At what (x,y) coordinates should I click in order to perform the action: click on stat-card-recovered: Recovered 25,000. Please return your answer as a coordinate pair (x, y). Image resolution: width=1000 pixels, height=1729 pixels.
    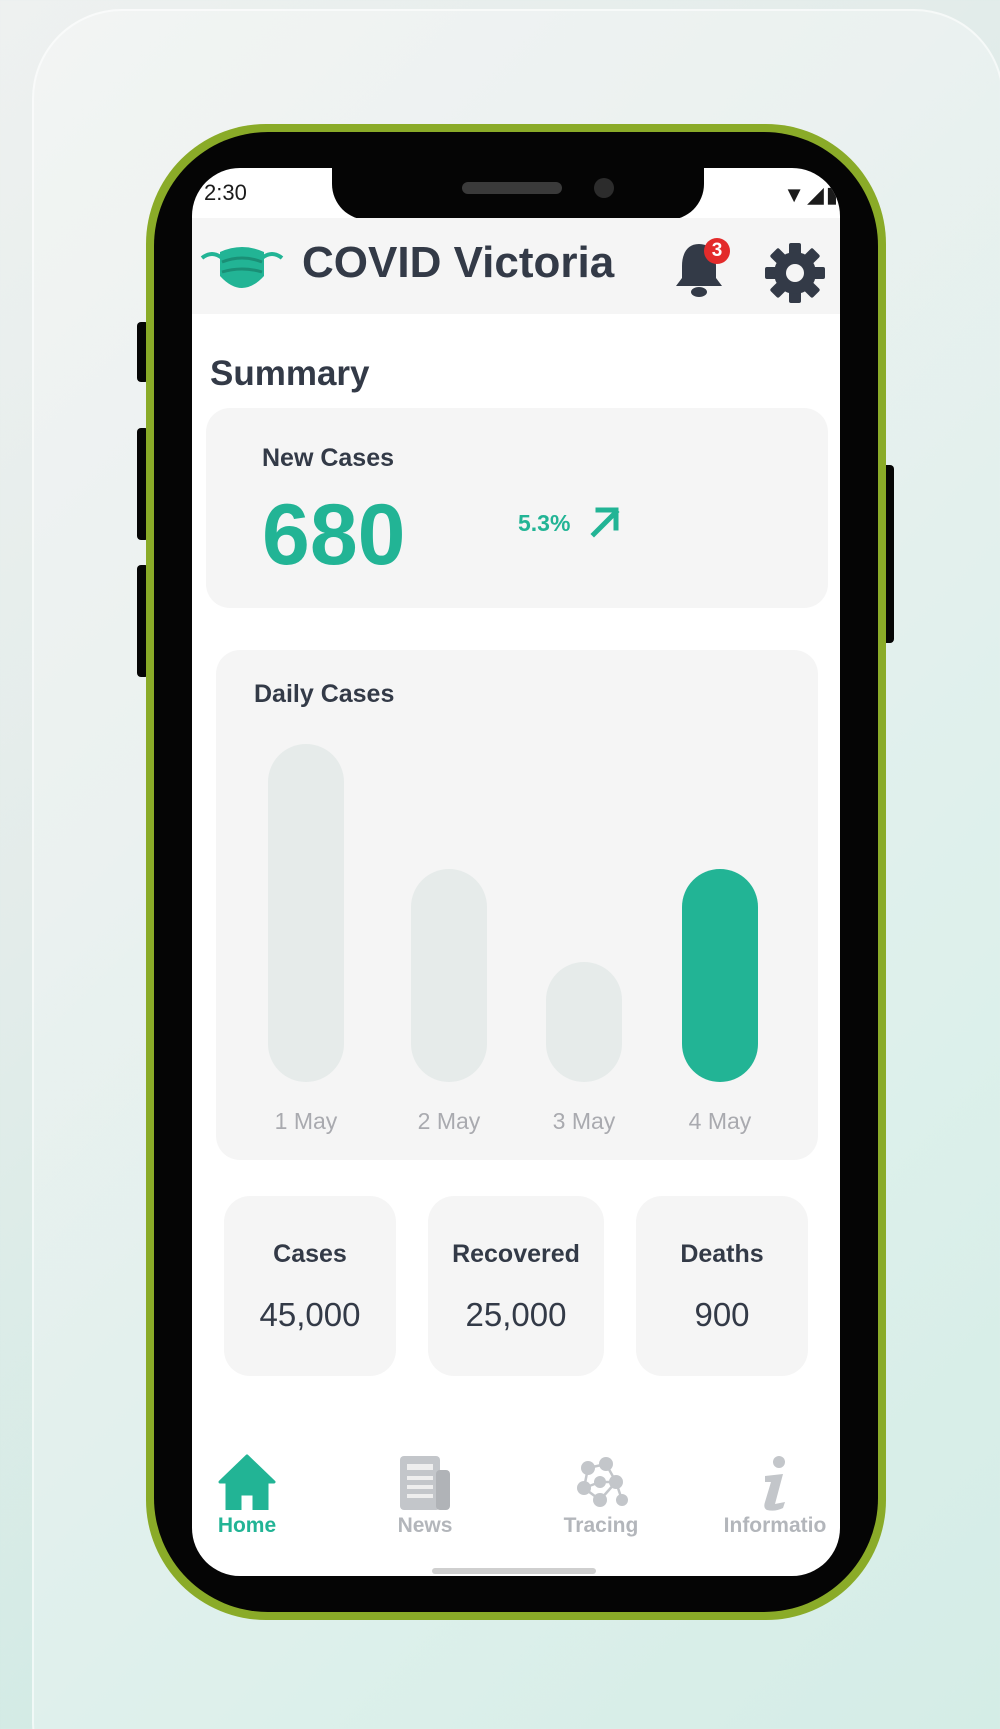
    Looking at the image, I should click on (516, 1286).